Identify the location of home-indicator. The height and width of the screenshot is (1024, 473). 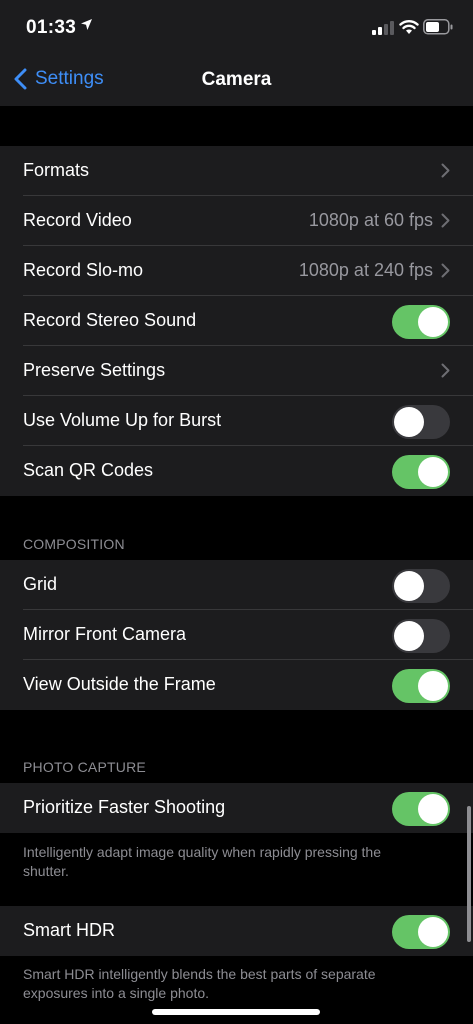
(236, 1012).